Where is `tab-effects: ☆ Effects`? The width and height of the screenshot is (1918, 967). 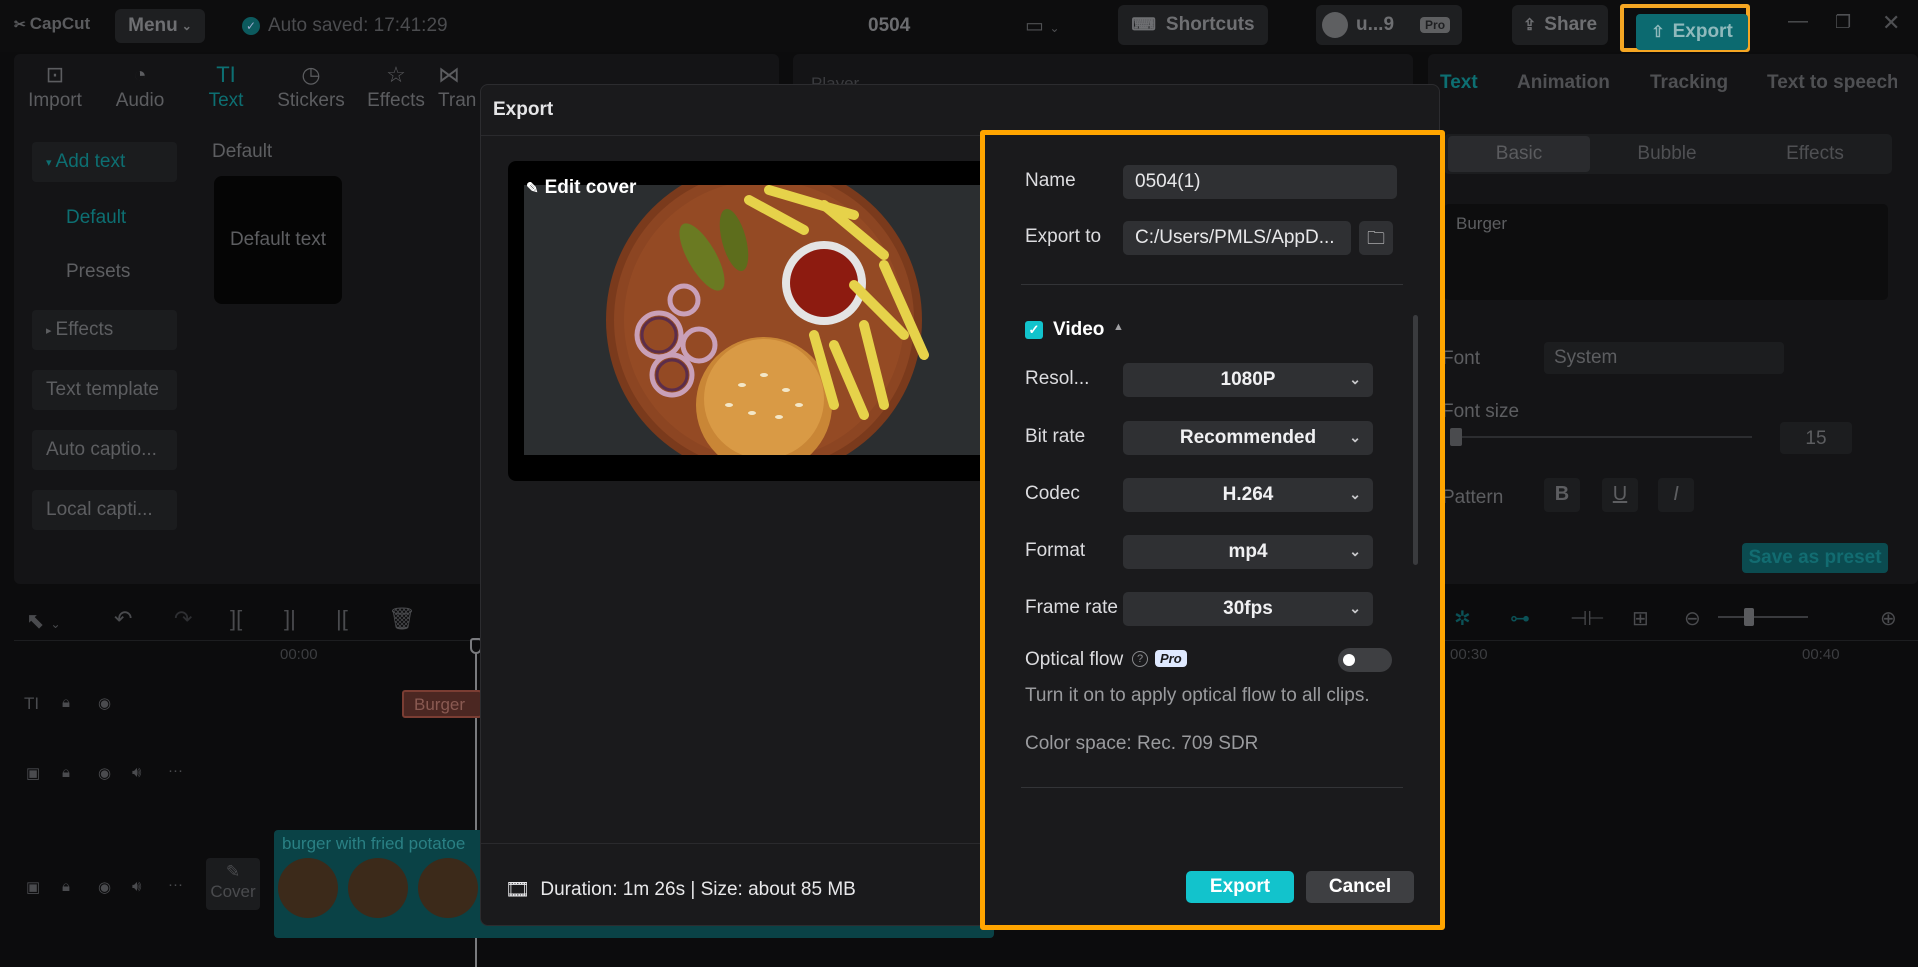
tab-effects: ☆ Effects is located at coordinates (396, 86).